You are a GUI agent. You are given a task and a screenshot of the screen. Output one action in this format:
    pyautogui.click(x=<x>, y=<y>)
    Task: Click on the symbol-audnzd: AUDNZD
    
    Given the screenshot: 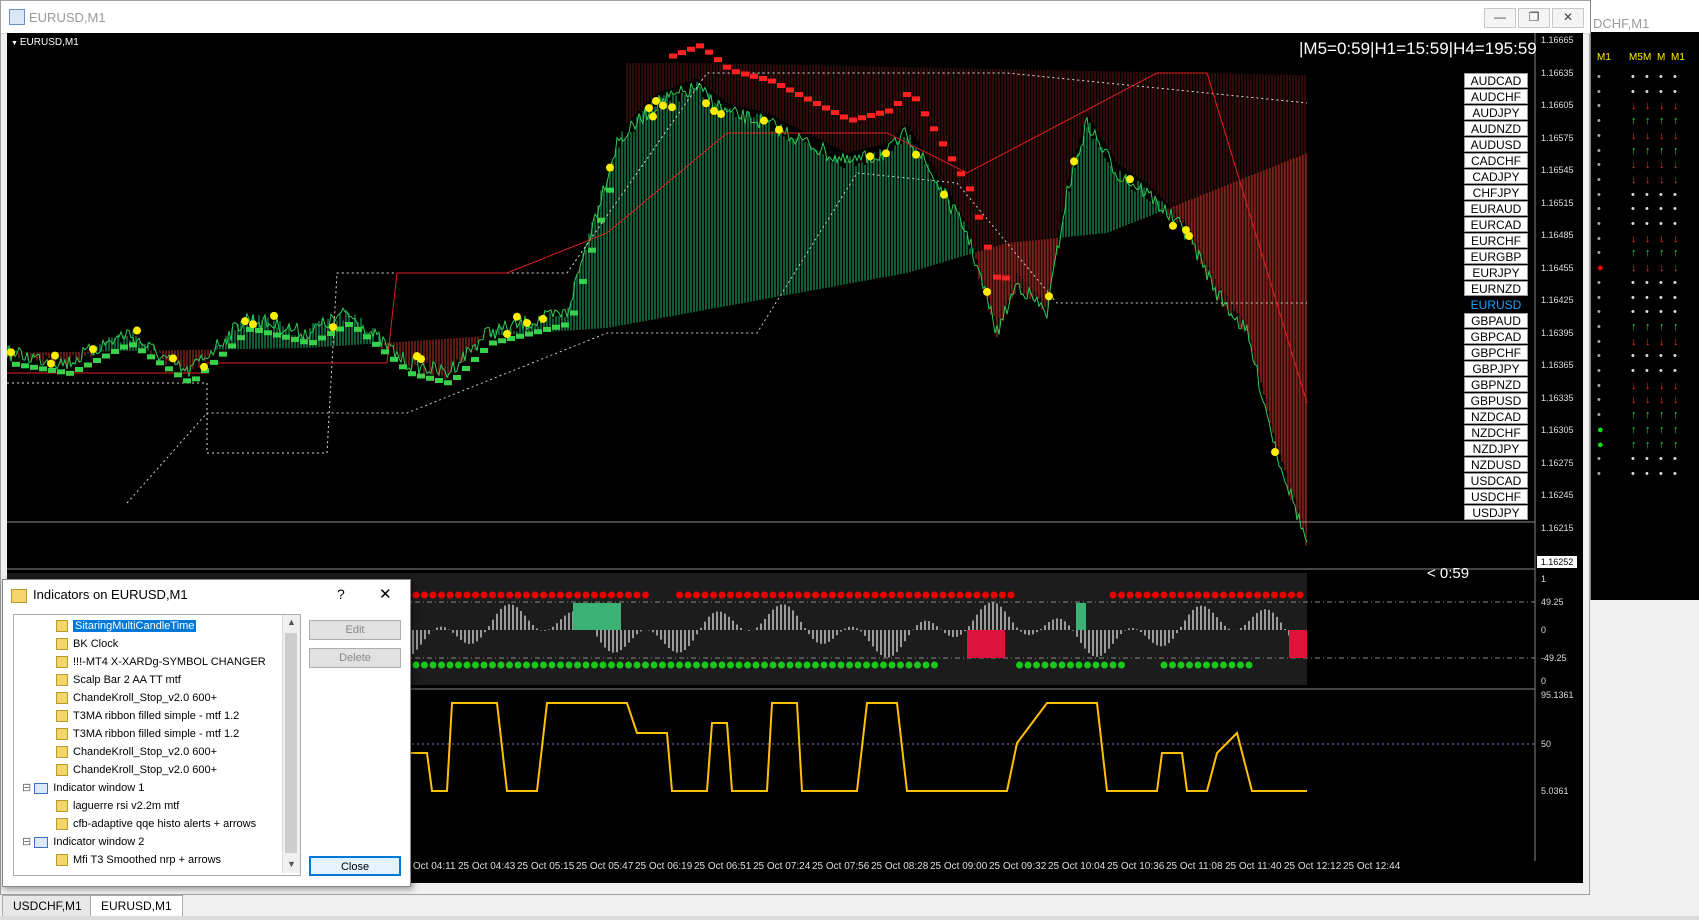 What is the action you would take?
    pyautogui.click(x=1496, y=128)
    